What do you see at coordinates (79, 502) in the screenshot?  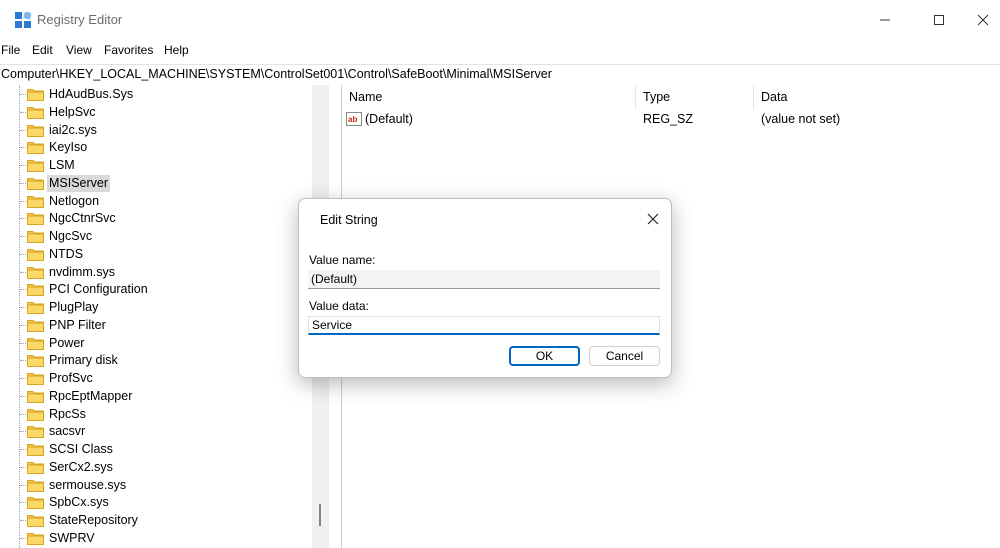 I see `tree-item-label: SpbCx.sys` at bounding box center [79, 502].